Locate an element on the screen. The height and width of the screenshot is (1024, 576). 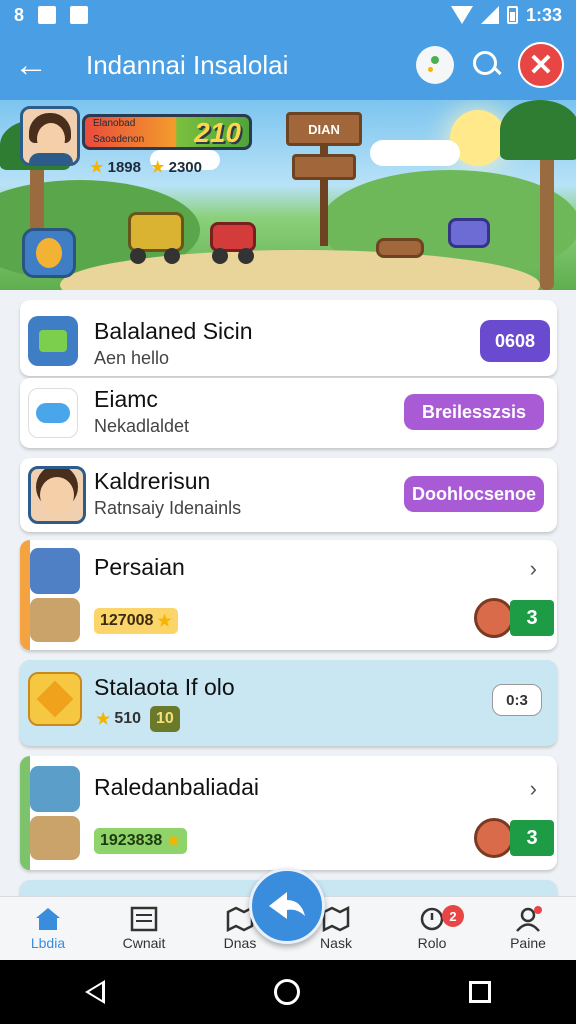
list-item: Eiamc Nekadlaldet Breilesszsis is located at coordinates (288, 413).